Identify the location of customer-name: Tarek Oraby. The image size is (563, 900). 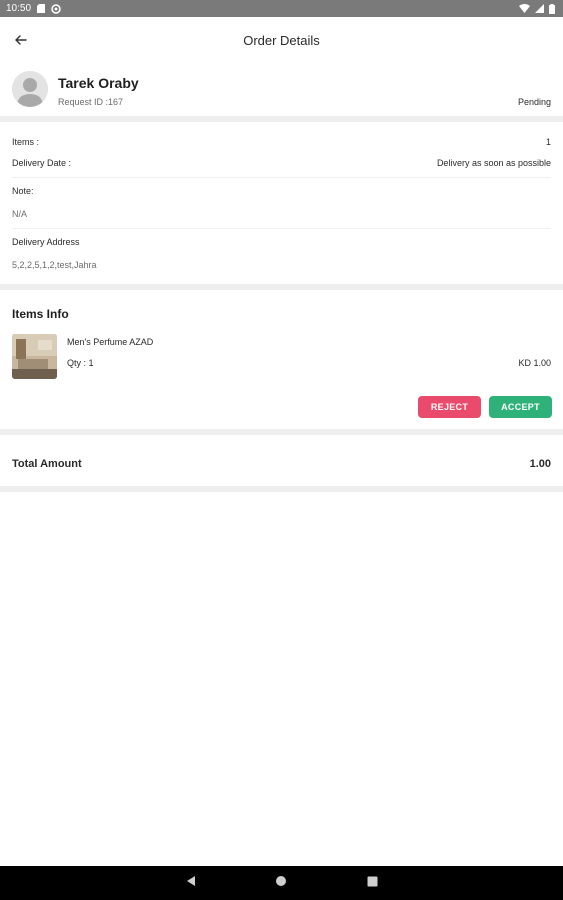
(98, 83).